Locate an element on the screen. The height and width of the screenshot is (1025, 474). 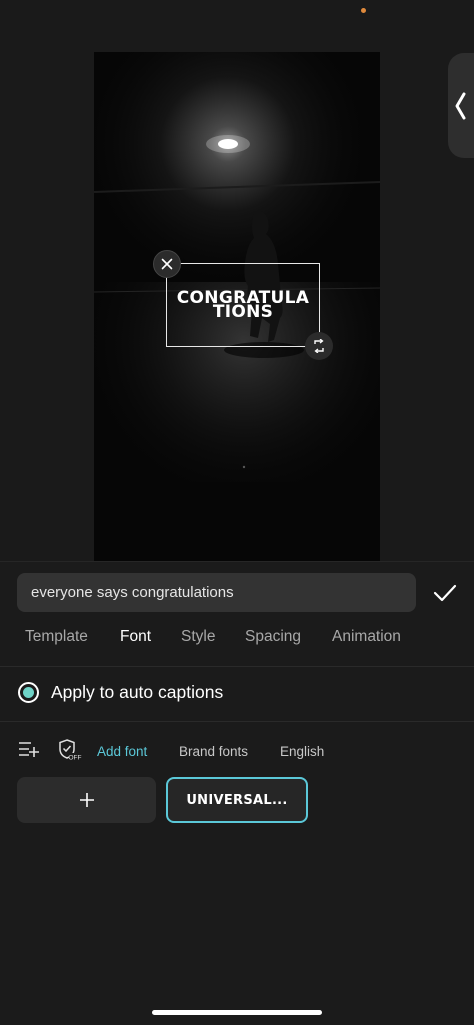
close-icon is located at coordinates (167, 264).